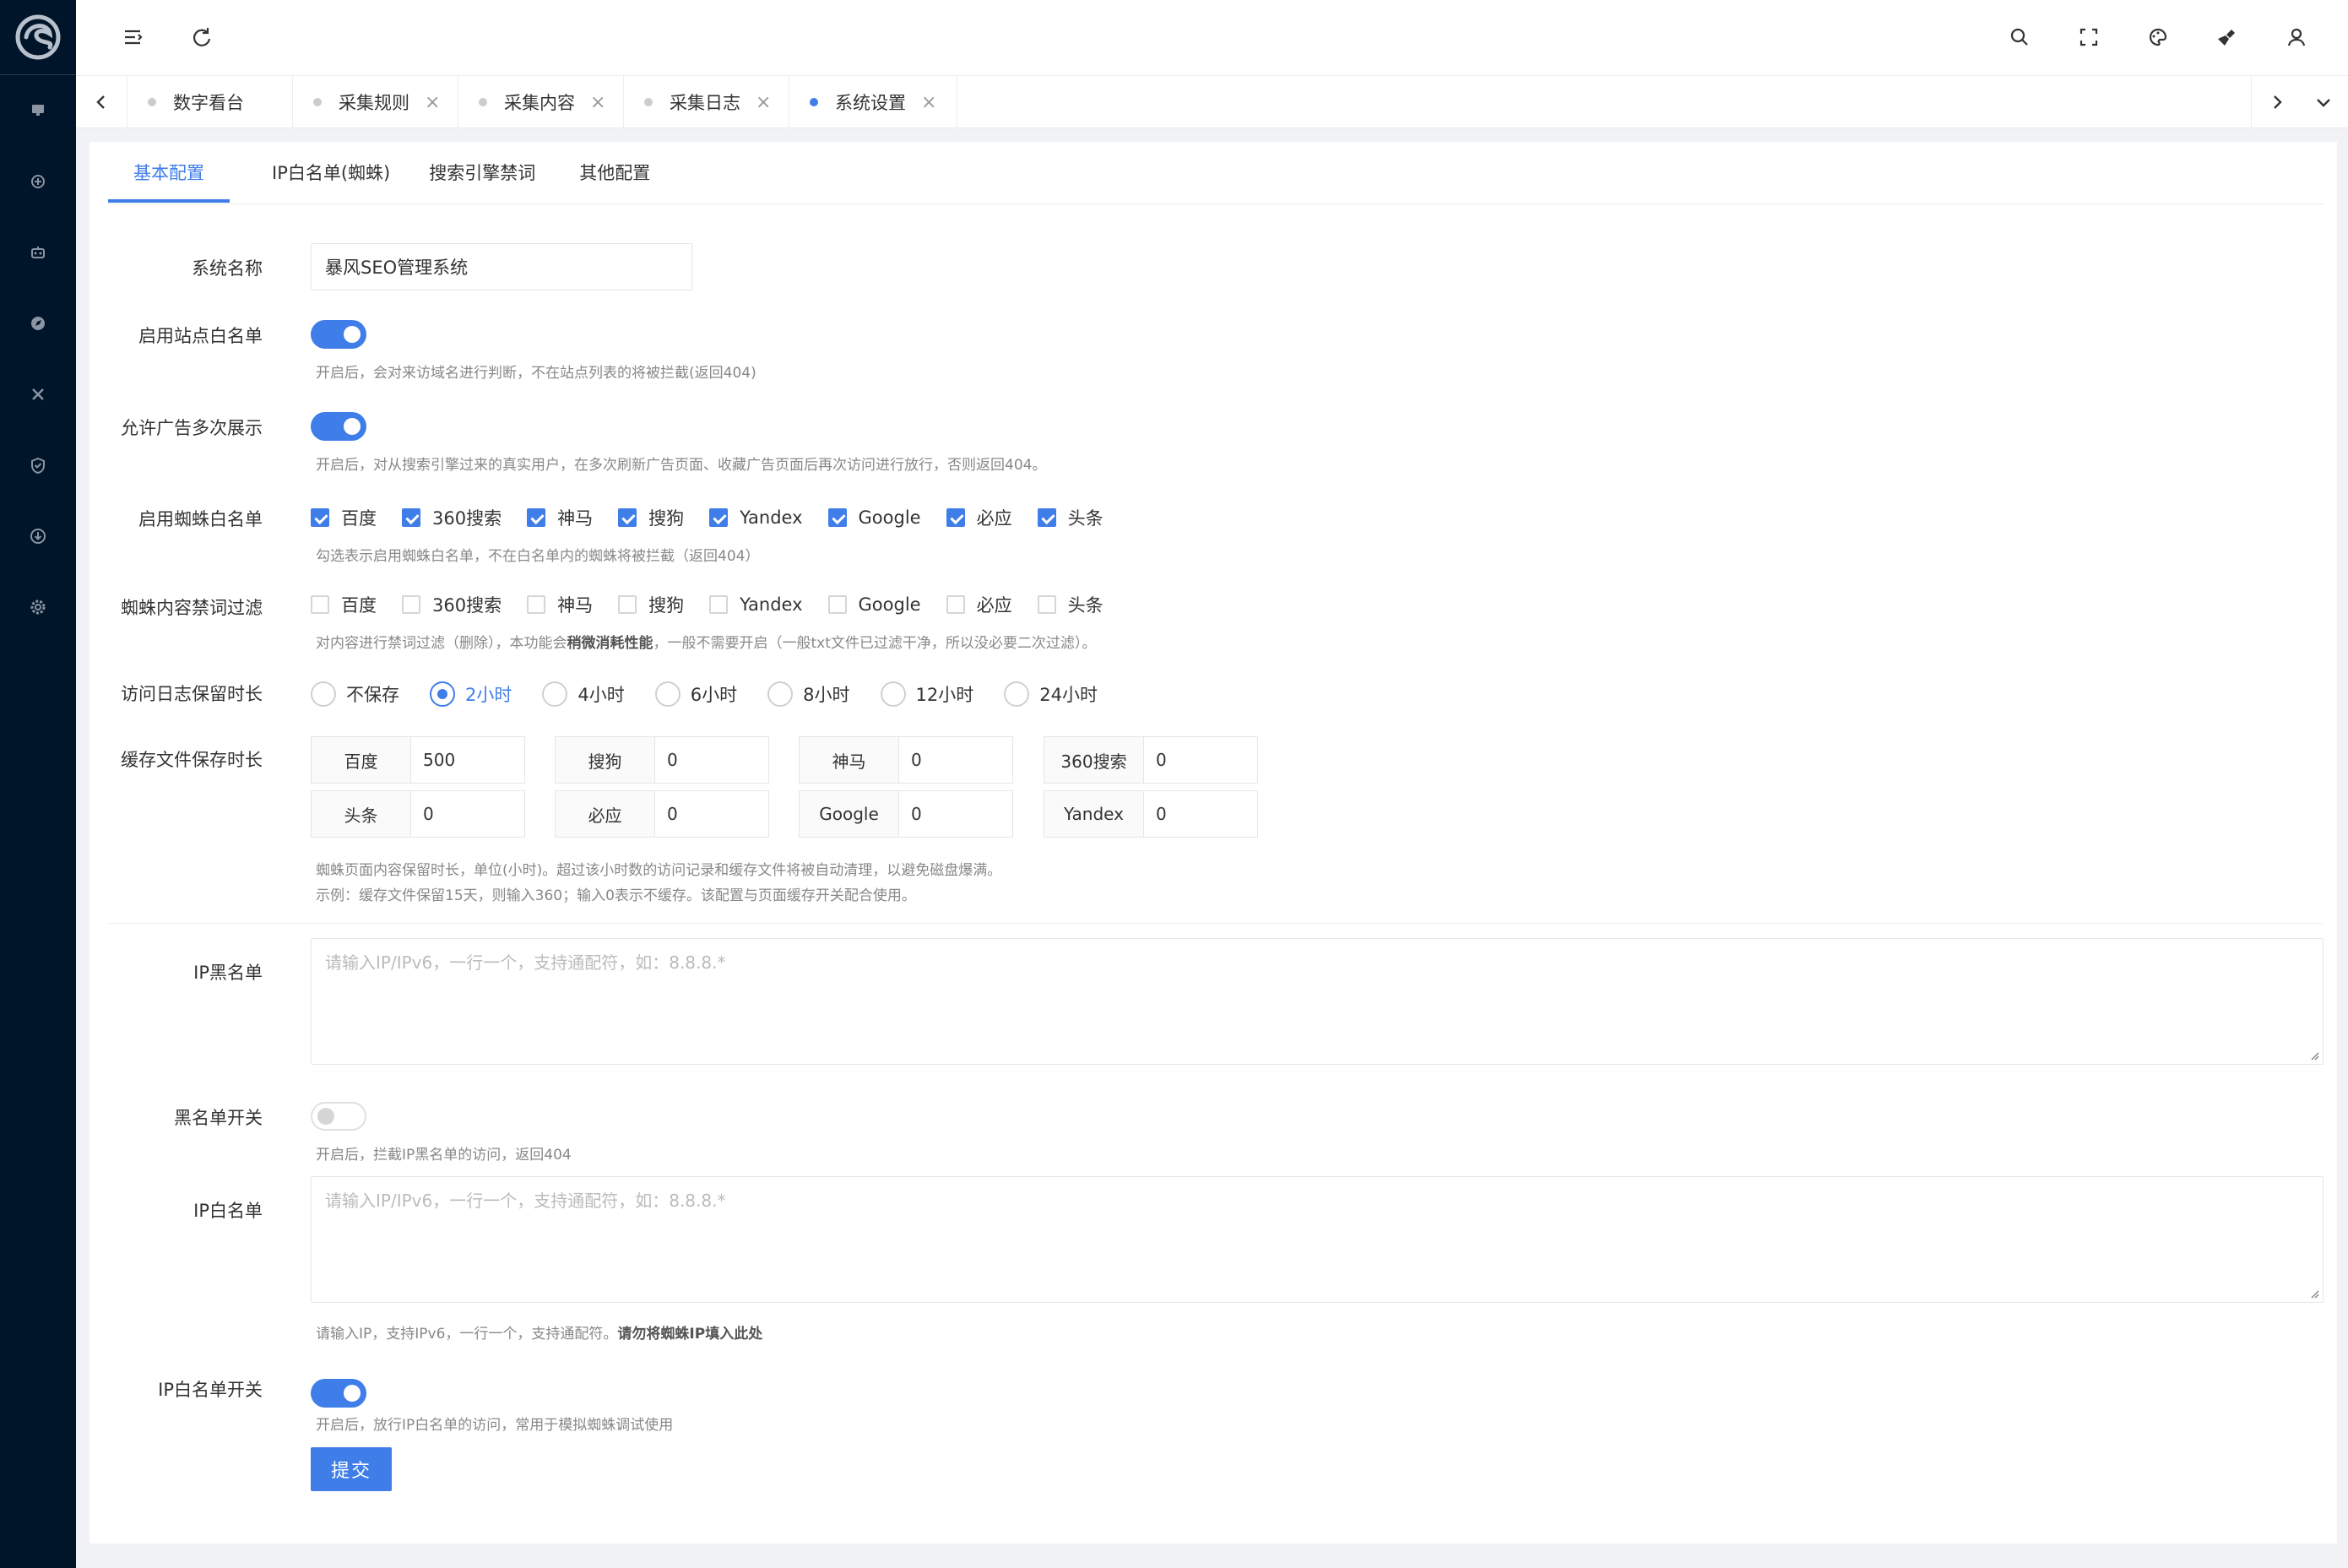 The width and height of the screenshot is (2348, 1568). I want to click on fullscreen-icon, so click(2088, 37).